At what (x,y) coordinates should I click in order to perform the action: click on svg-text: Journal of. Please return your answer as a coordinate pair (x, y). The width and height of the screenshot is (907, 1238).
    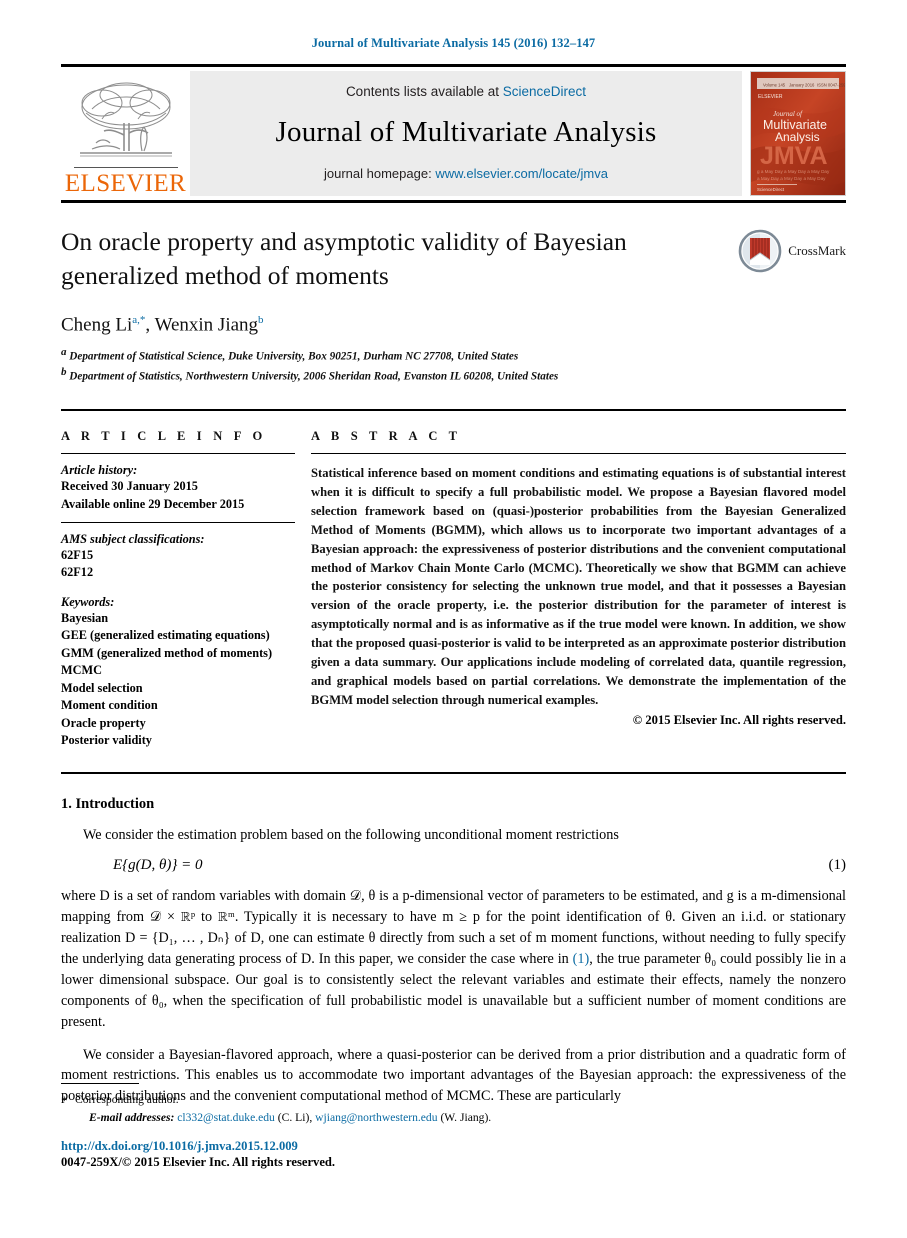
    Looking at the image, I should click on (788, 114).